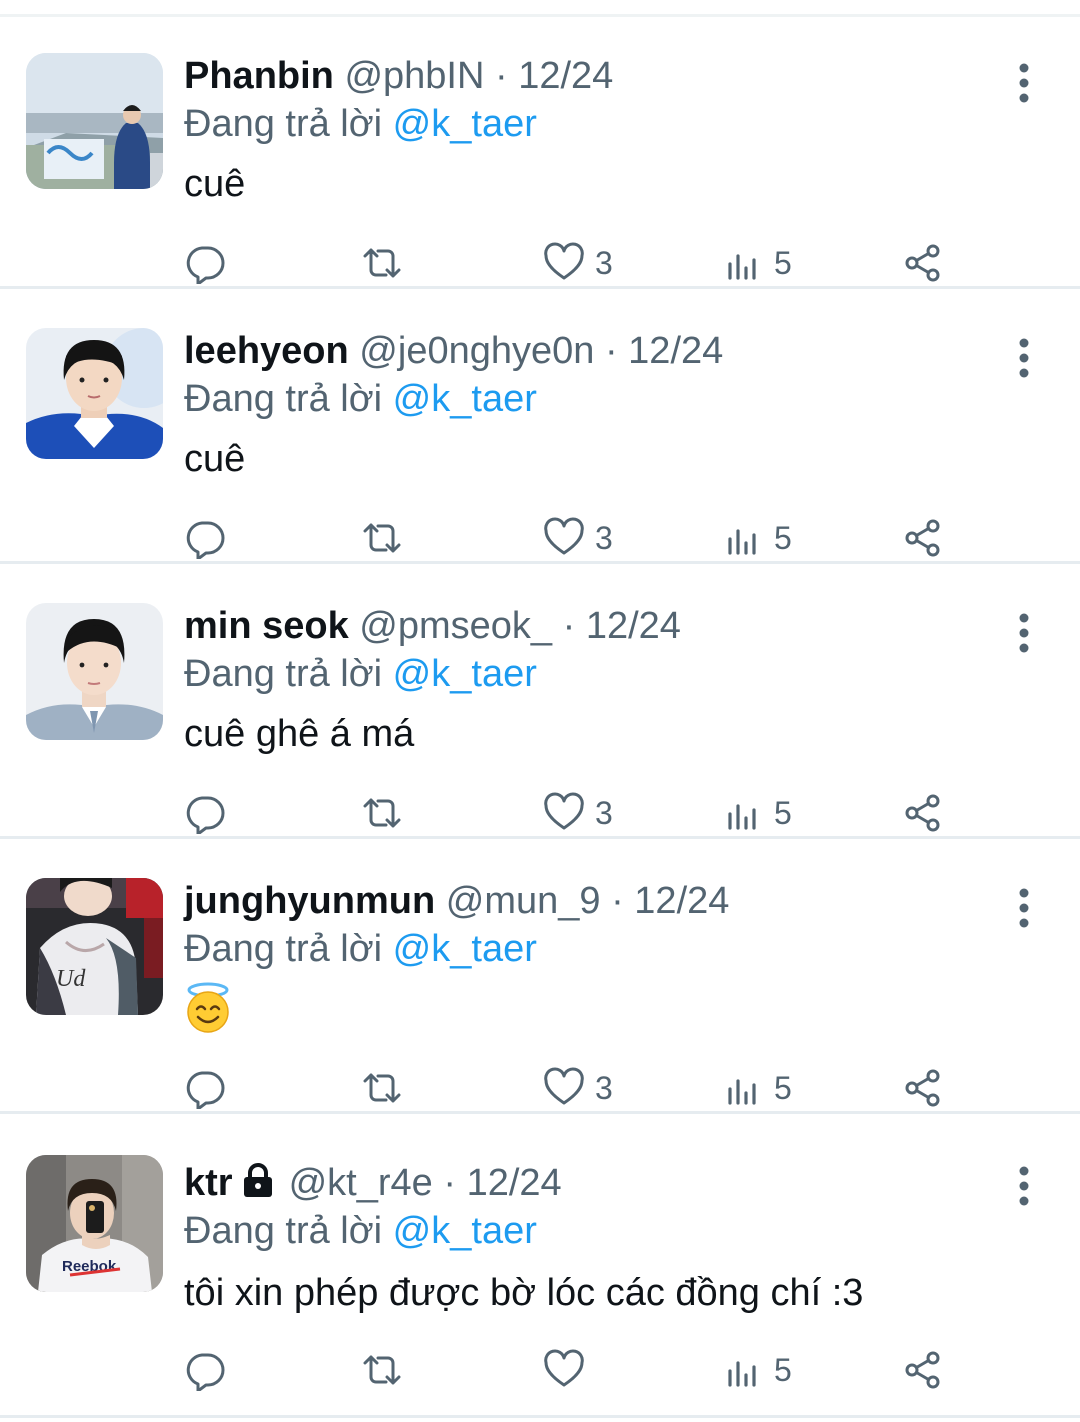  Describe the element at coordinates (524, 1293) in the screenshot. I see `tweet-text: tôi xin phép được bờ lóc các đồng chí :3` at that location.